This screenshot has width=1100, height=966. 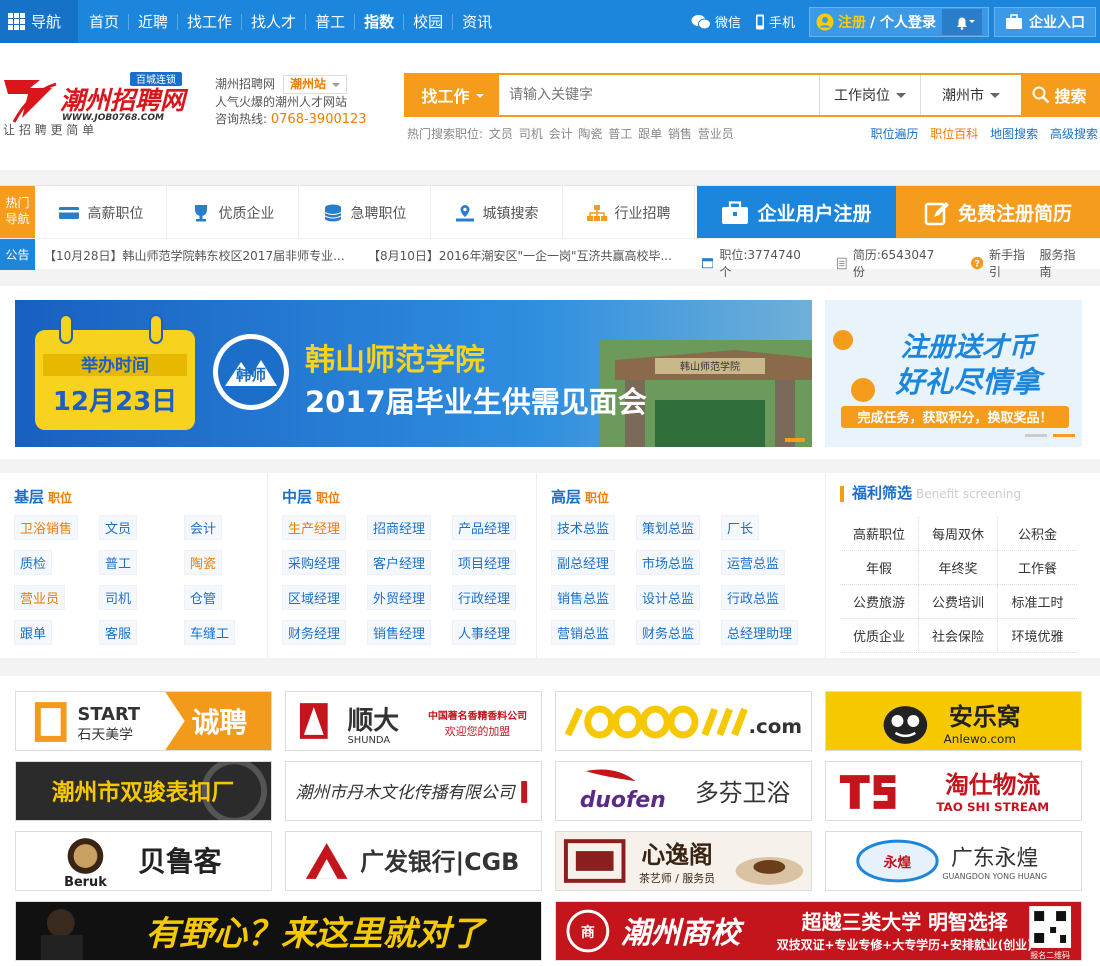 I want to click on ad-dot-com: .com, so click(x=683, y=721).